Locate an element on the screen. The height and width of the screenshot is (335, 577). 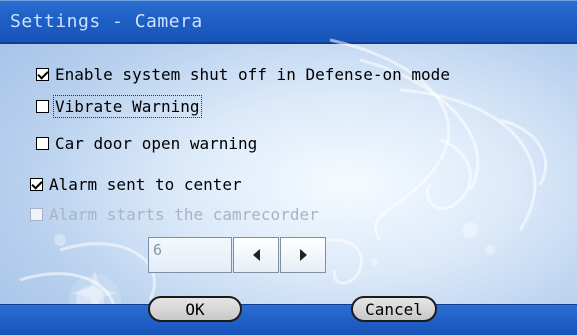
option-label-car-door-warning: Car door open warning is located at coordinates (156, 143).